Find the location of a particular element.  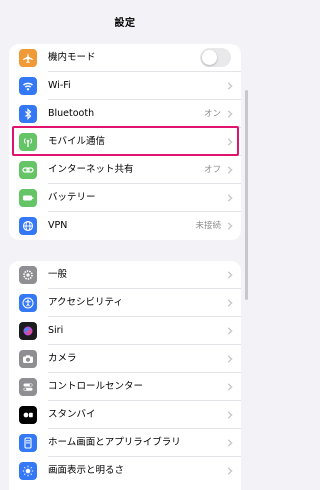

gear-icon is located at coordinates (28, 275).